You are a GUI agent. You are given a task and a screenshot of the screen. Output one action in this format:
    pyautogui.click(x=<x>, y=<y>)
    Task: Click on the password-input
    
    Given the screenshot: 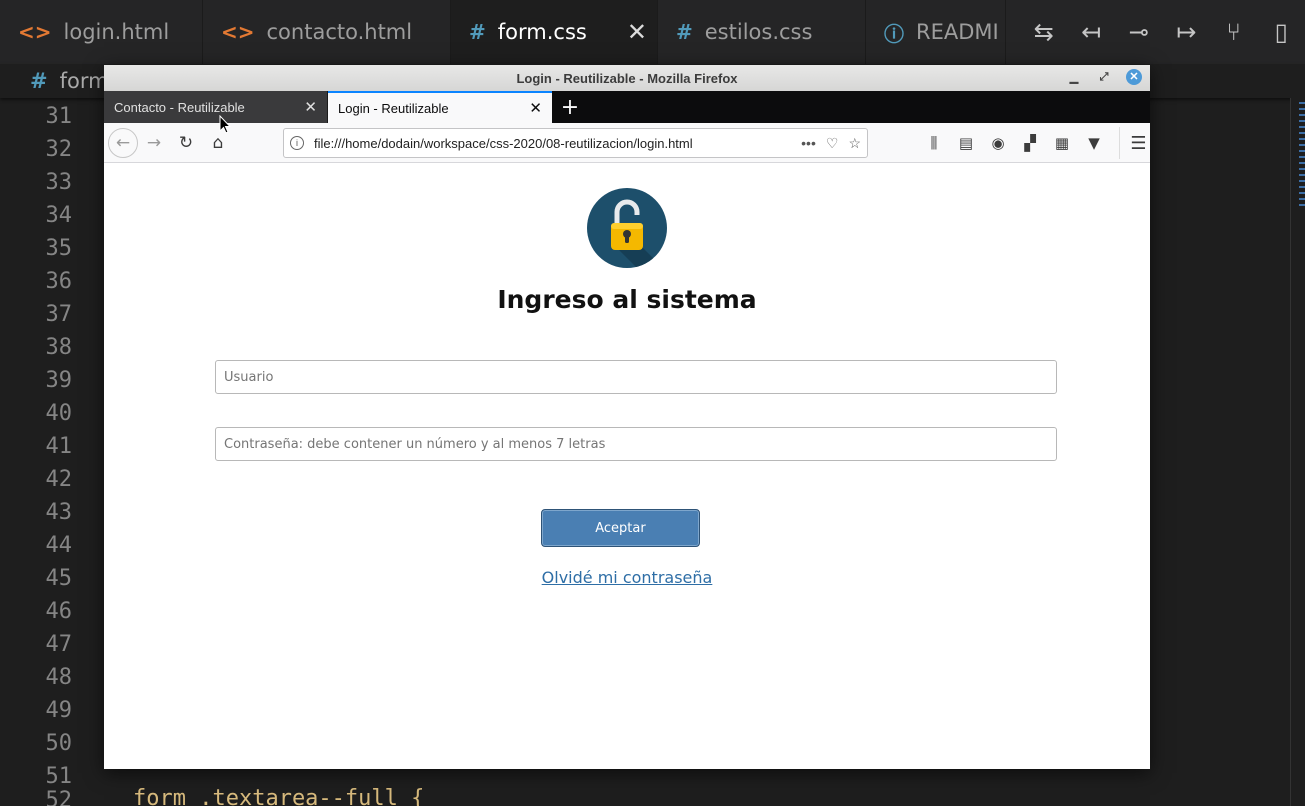 What is the action you would take?
    pyautogui.click(x=636, y=444)
    